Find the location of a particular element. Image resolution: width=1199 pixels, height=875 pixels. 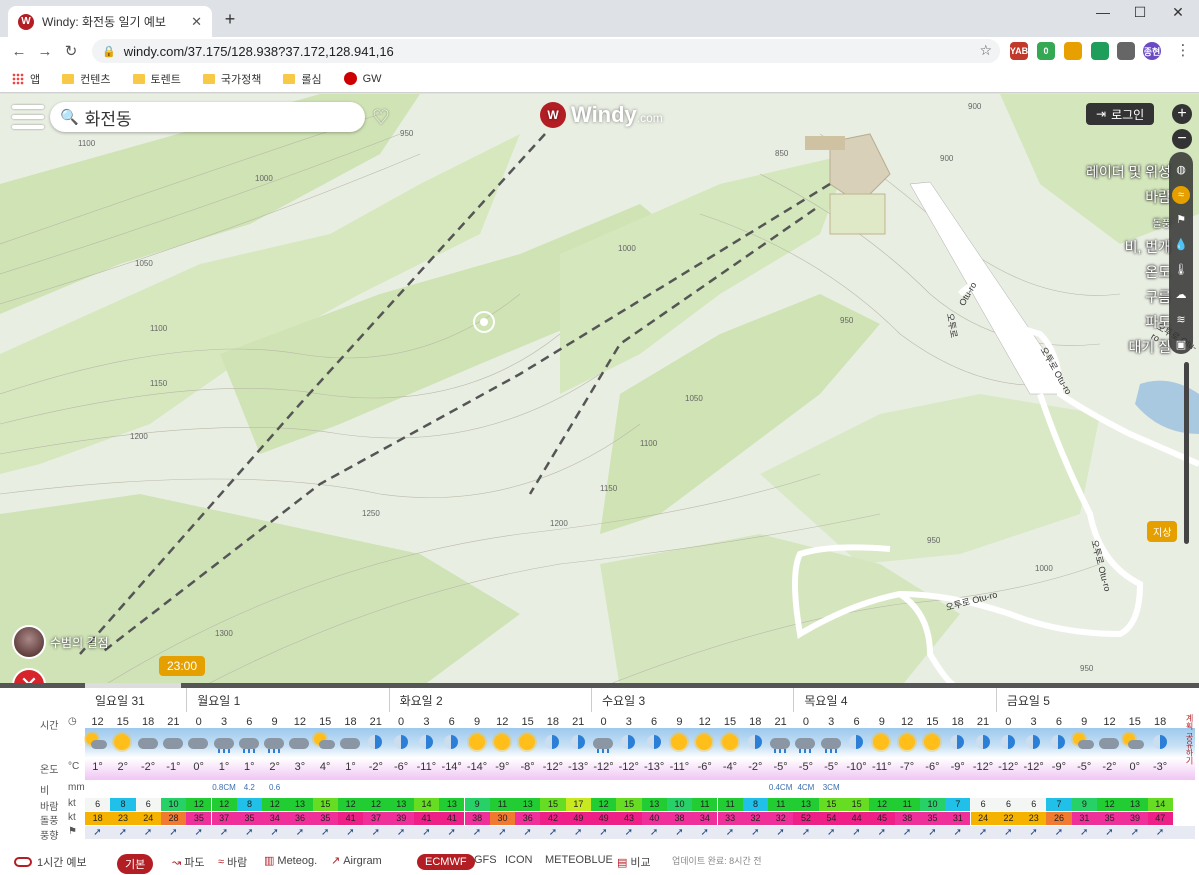

layer-rain-thunder: 비, 번개 is located at coordinates (1128, 247).